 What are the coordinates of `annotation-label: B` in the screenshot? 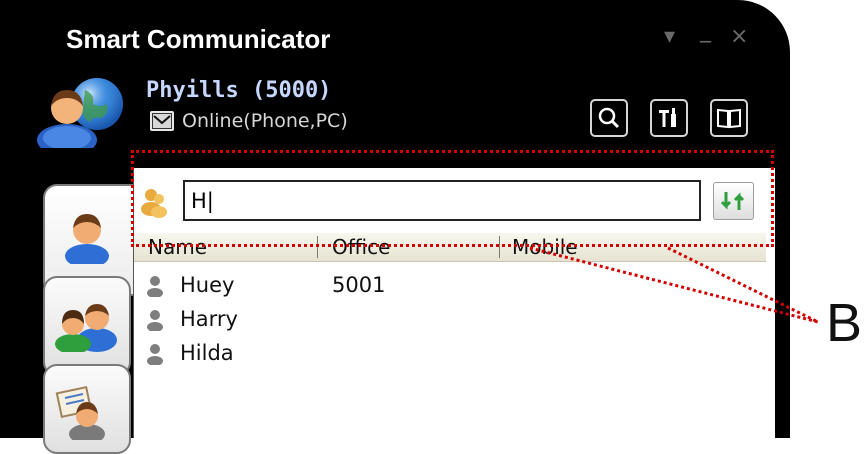 It's located at (844, 323).